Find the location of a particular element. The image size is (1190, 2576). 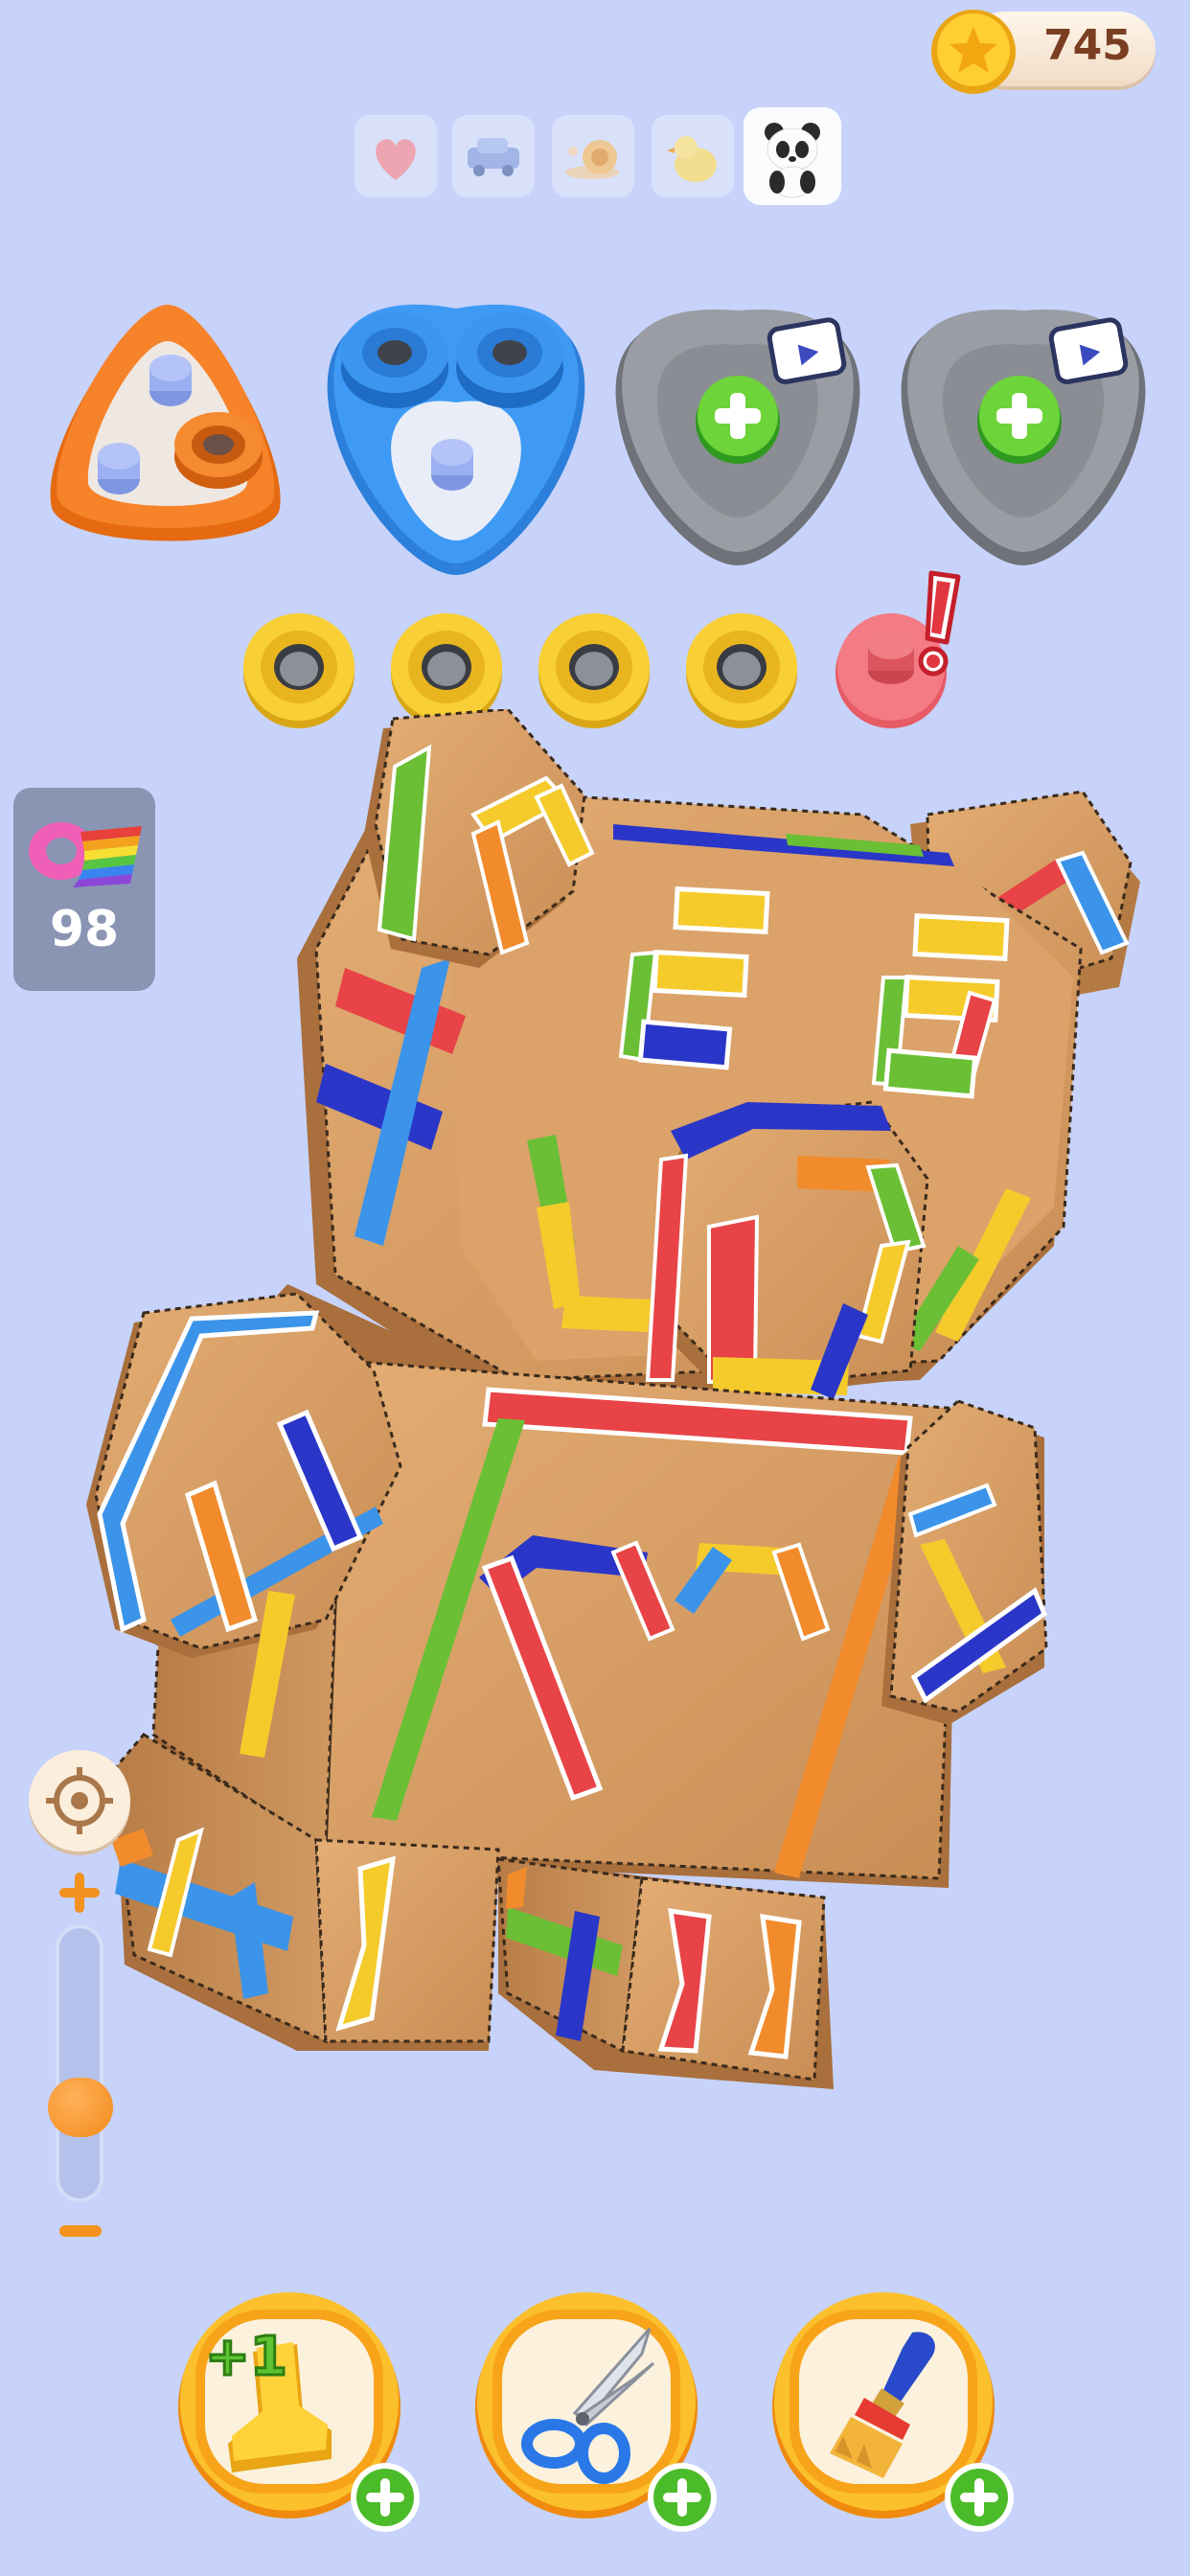

gold-star-coin-icon is located at coordinates (974, 52).